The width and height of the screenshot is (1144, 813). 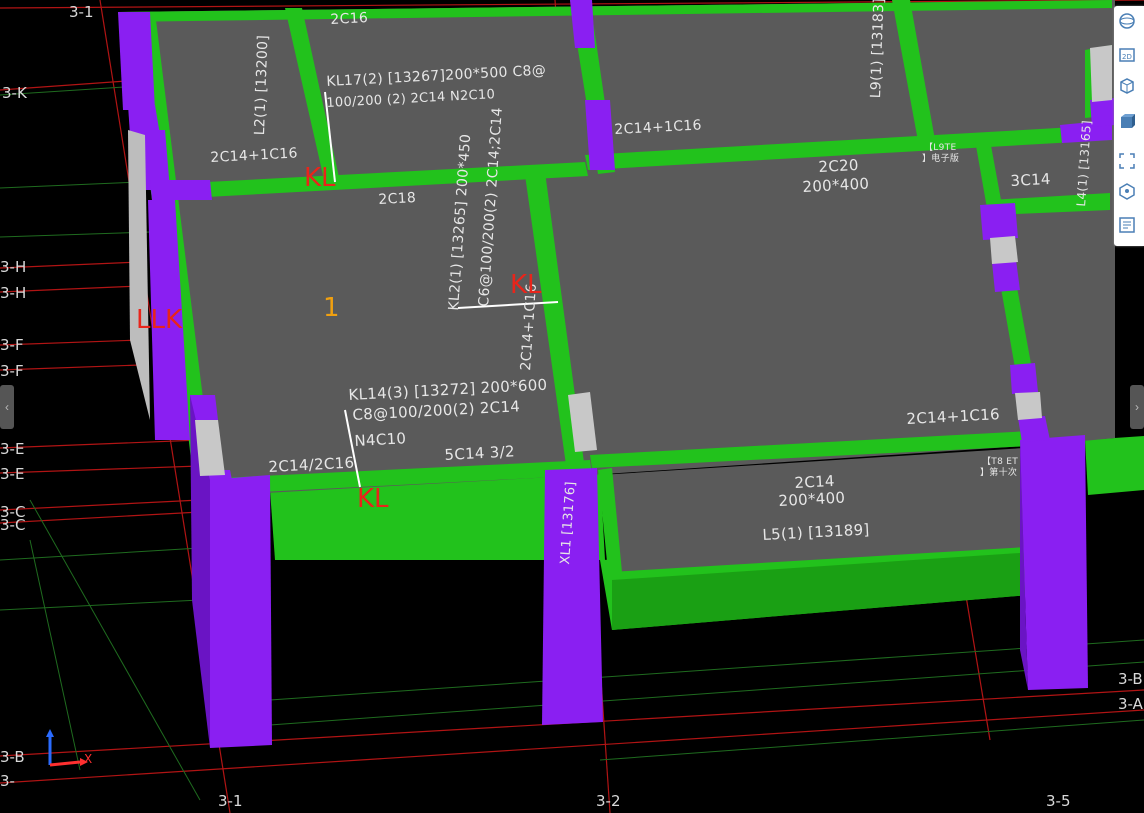 I want to click on axis-gizmo-x-label: X, so click(x=88, y=759).